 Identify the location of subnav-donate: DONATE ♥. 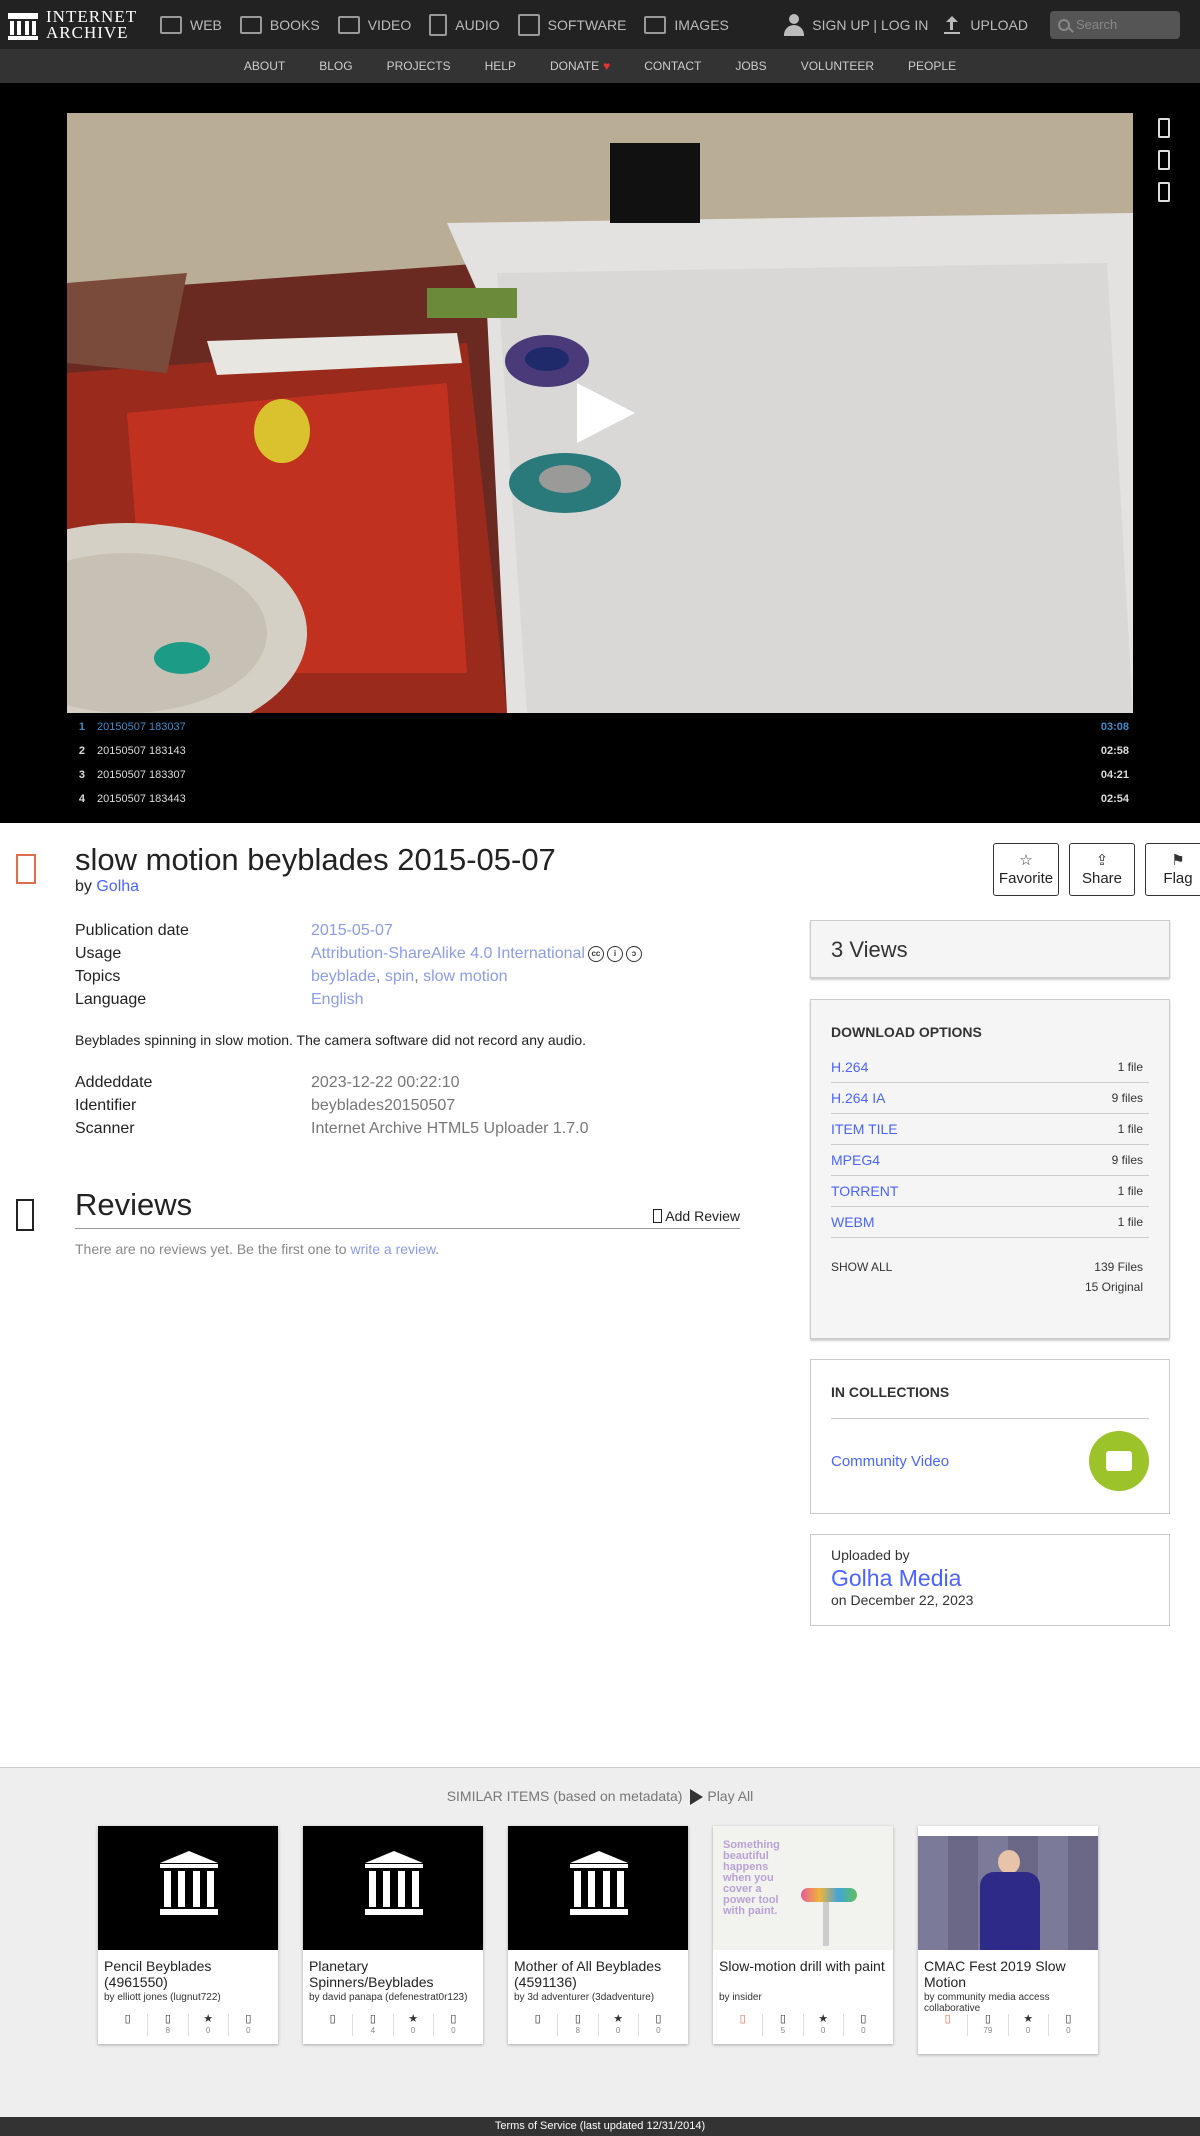
(580, 66).